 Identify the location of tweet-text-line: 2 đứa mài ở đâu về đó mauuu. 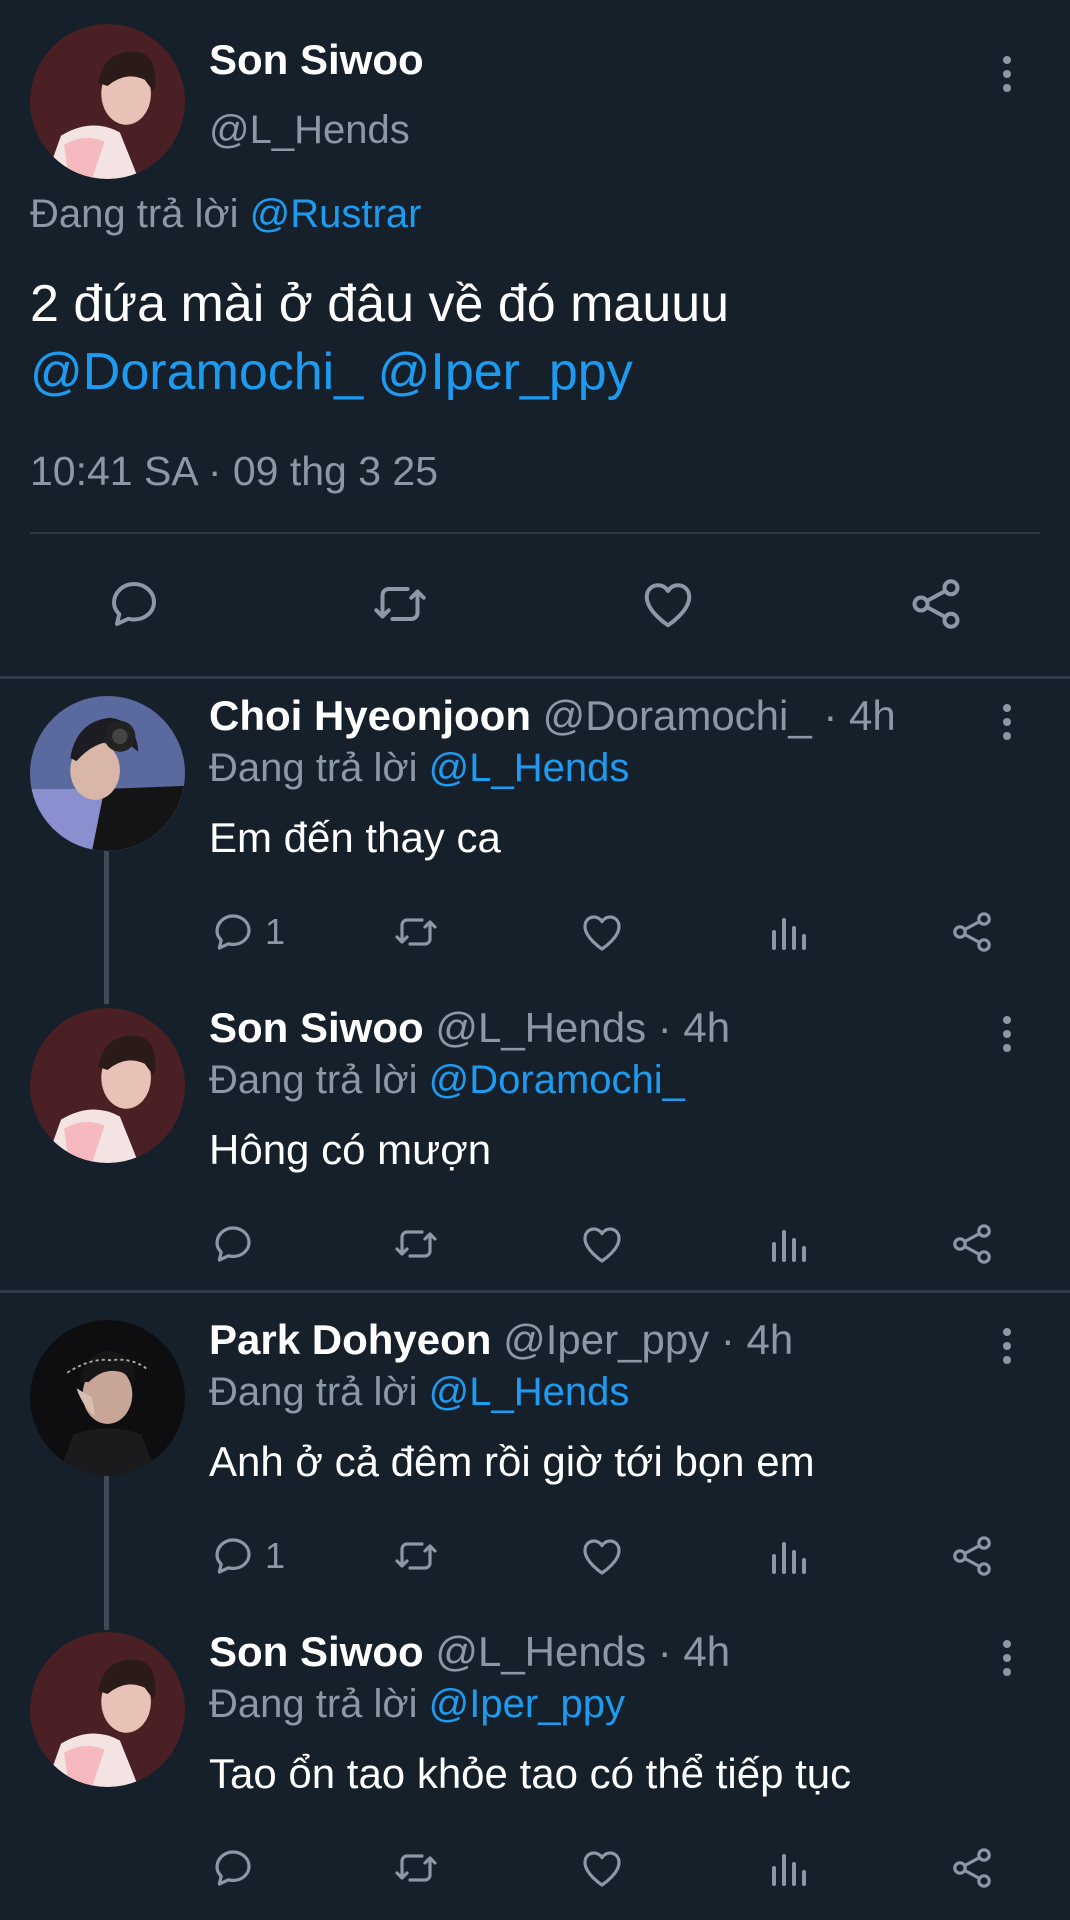
(380, 304).